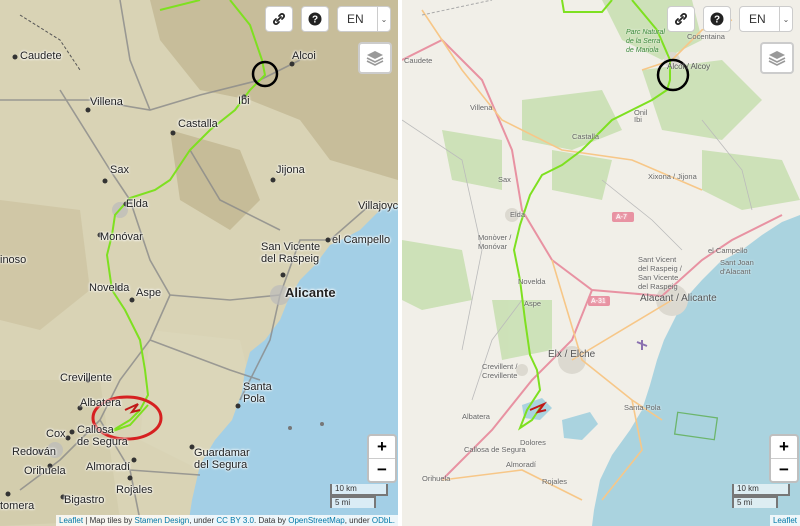 The width and height of the screenshot is (800, 526). What do you see at coordinates (310, 292) in the screenshot?
I see `label-alicante: Alicante` at bounding box center [310, 292].